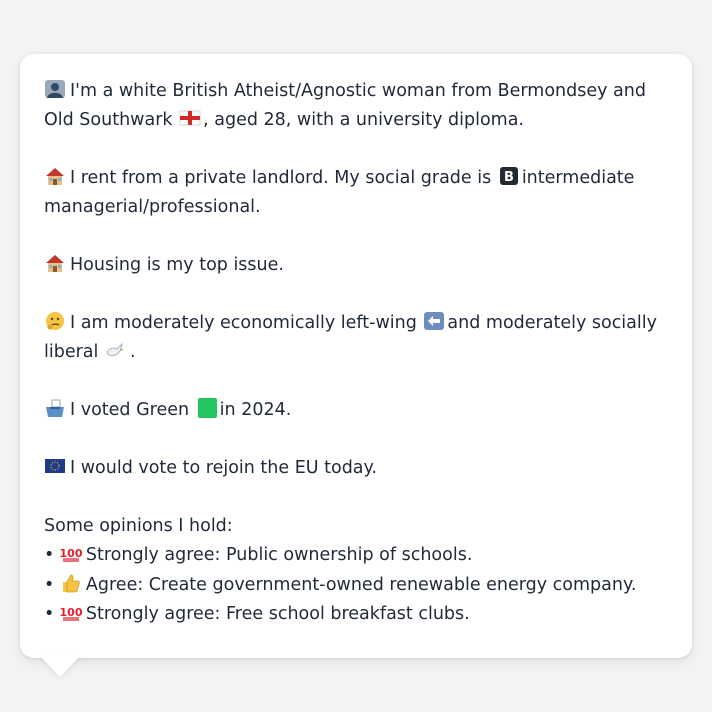  What do you see at coordinates (358, 410) in the screenshot?
I see `vote-line: I voted Green in 2024.` at bounding box center [358, 410].